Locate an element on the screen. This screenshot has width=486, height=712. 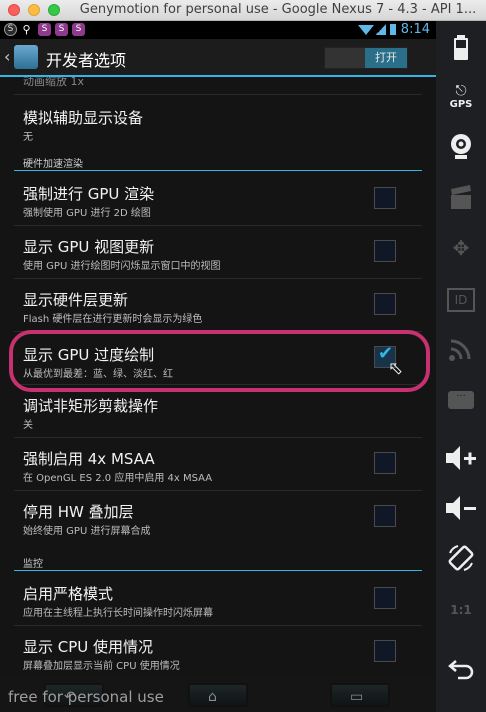
list-item-show-cpu-usage: 显示 CPU 使用情况 屏幕叠加层显示当前 CPU 使用情况 is located at coordinates (218, 651).